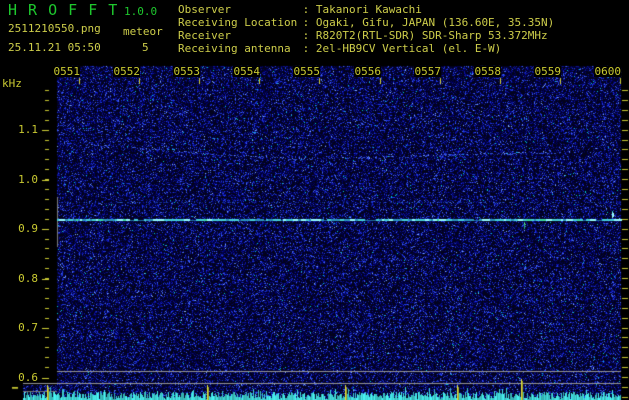  What do you see at coordinates (28, 278) in the screenshot?
I see `y-tick-label: 0.8` at bounding box center [28, 278].